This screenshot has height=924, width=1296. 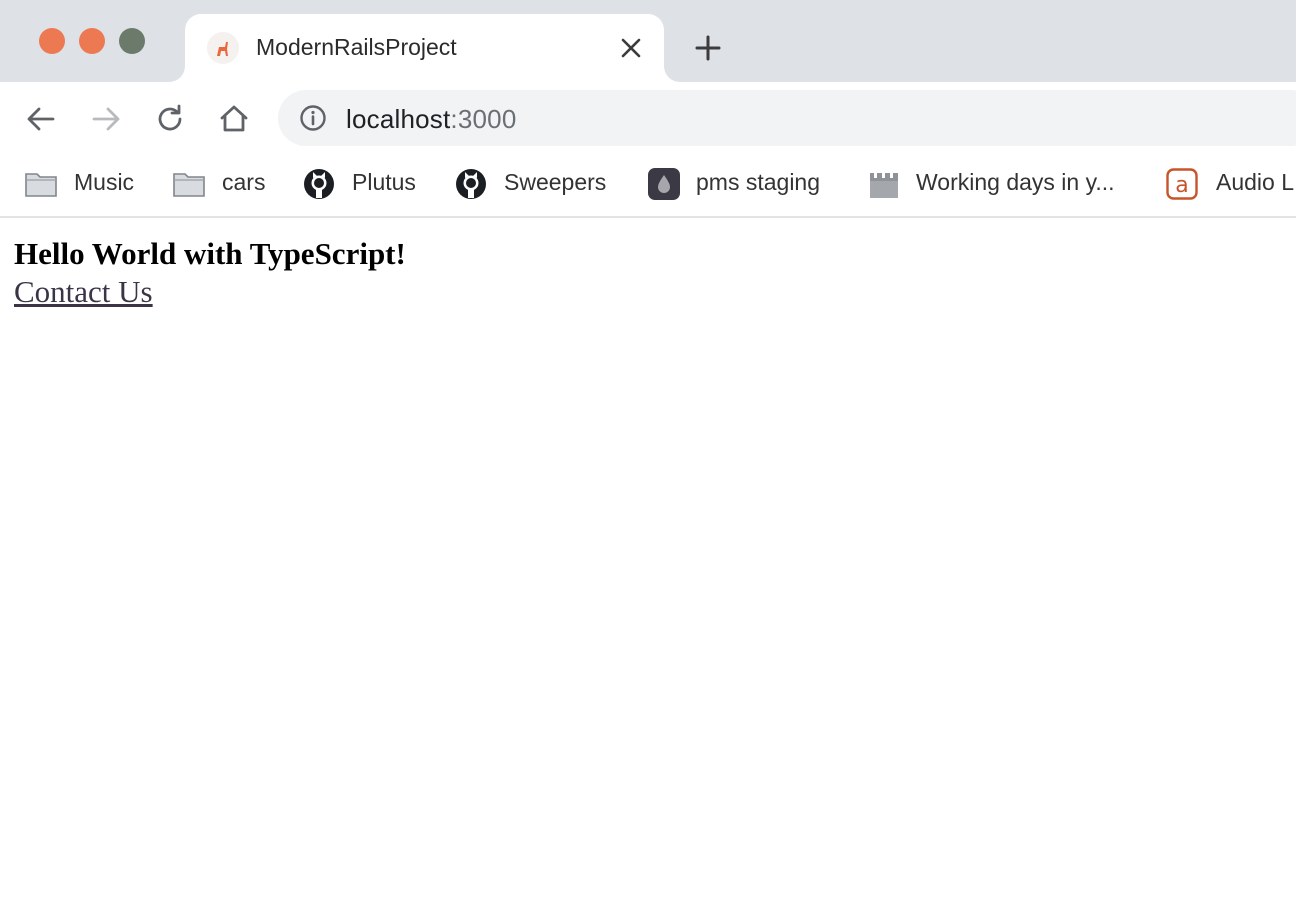 I want to click on url-port: :3000, so click(x=483, y=119).